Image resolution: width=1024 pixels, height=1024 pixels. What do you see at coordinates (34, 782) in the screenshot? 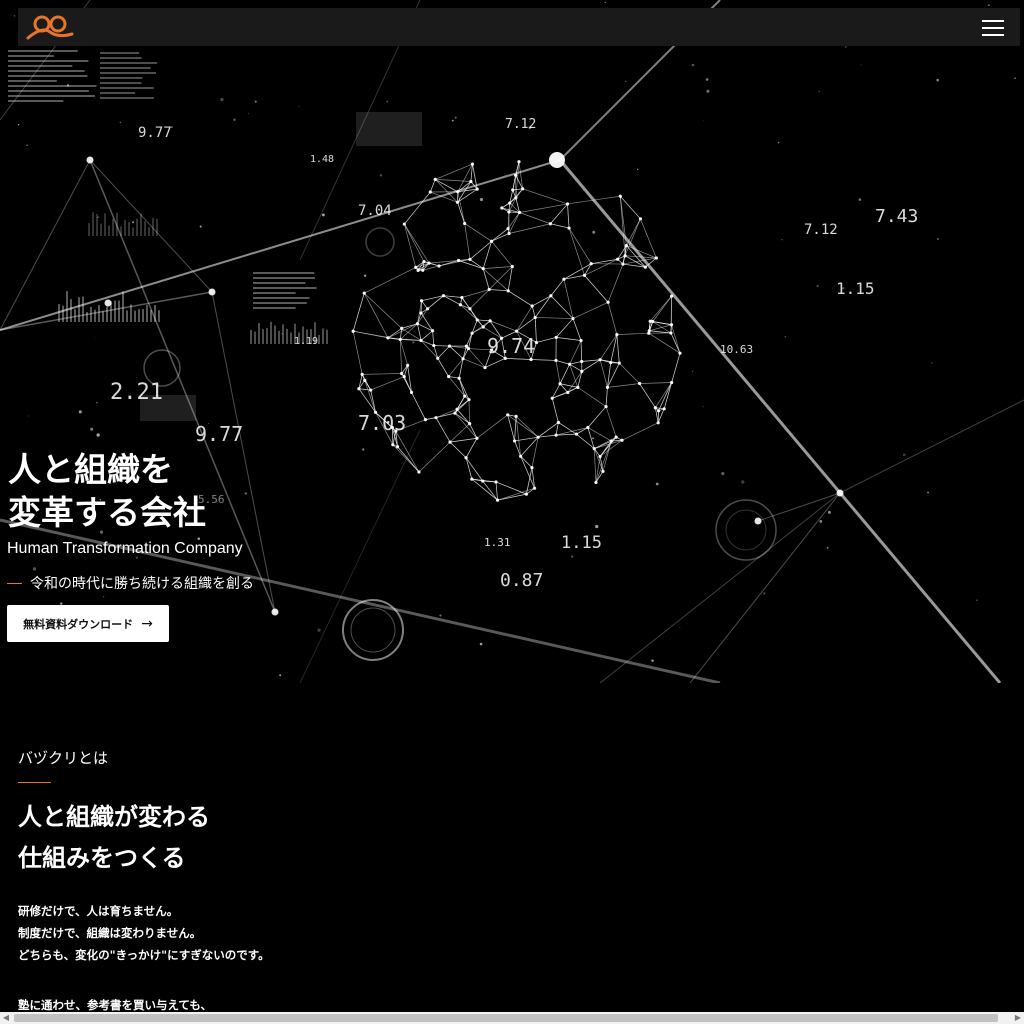
I see `accent-rule` at bounding box center [34, 782].